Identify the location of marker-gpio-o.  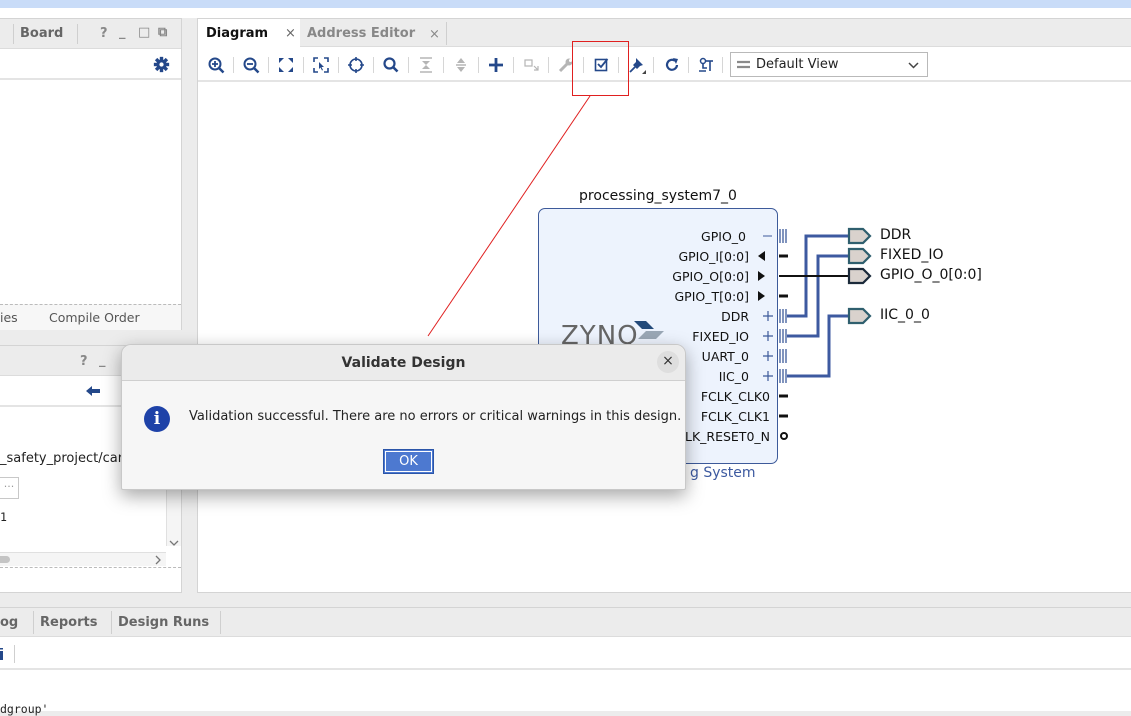
(761, 276).